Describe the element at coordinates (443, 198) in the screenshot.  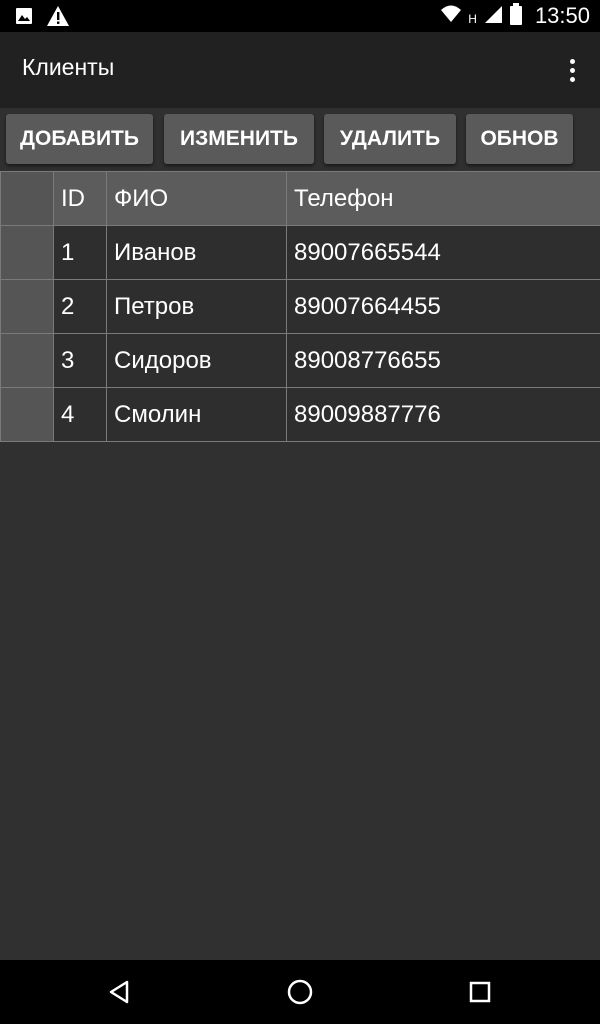
I see `column-header-phone: Телефон` at that location.